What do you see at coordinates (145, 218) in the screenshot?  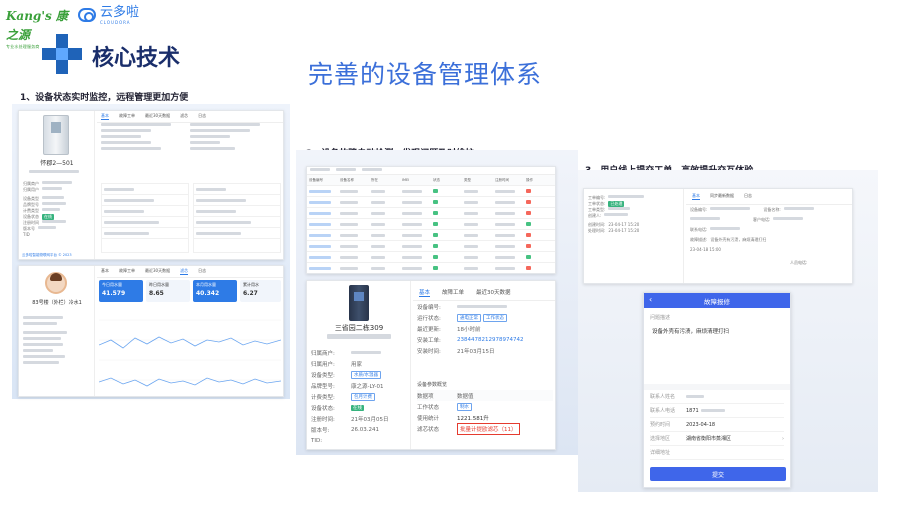 I see `param-table-a` at bounding box center [145, 218].